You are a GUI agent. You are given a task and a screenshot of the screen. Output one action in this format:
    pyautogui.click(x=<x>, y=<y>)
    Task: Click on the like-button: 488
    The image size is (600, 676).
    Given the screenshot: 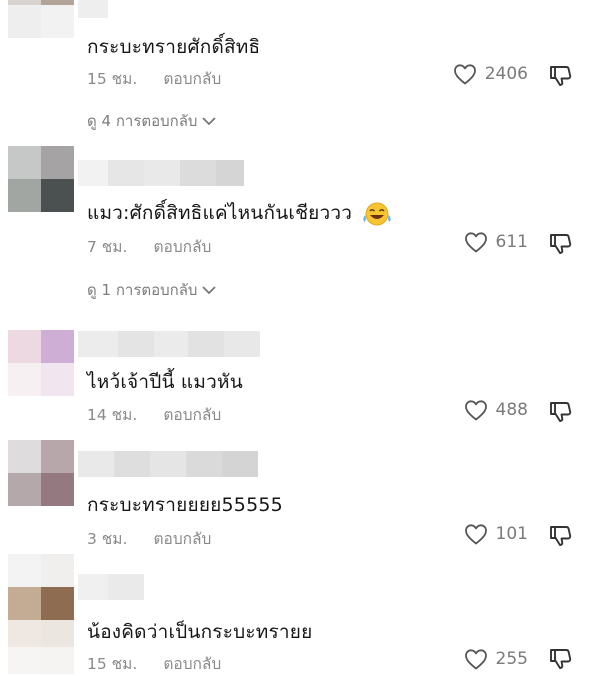 What is the action you would take?
    pyautogui.click(x=496, y=410)
    